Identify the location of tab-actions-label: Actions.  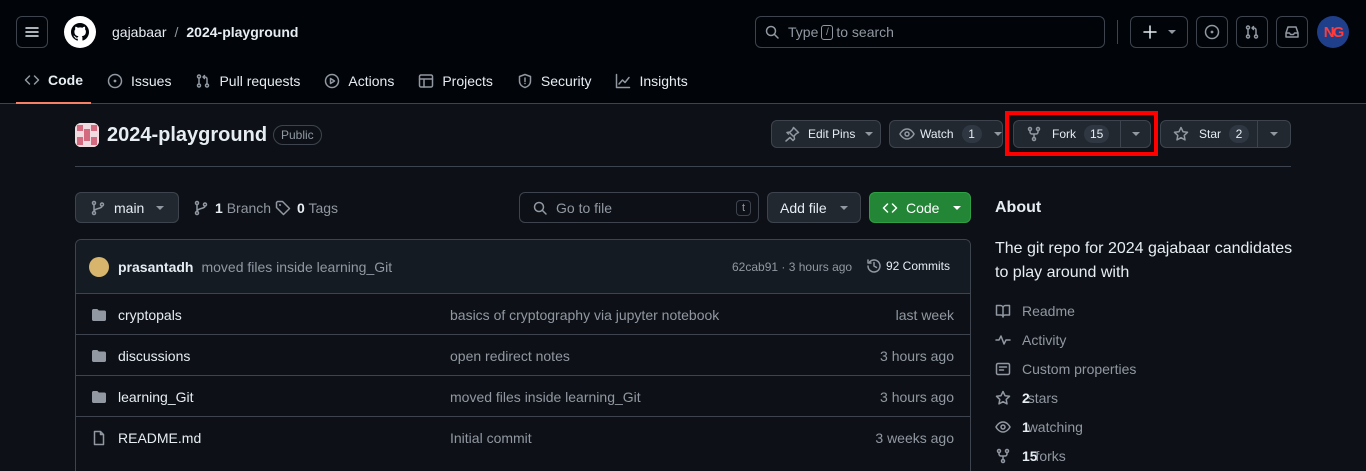
(371, 81).